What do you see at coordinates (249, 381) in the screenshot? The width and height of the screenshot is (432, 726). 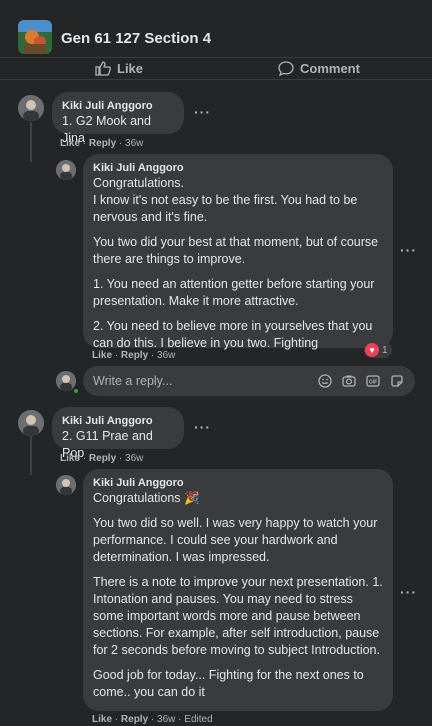 I see `reply-input: Write a reply... GIF` at bounding box center [249, 381].